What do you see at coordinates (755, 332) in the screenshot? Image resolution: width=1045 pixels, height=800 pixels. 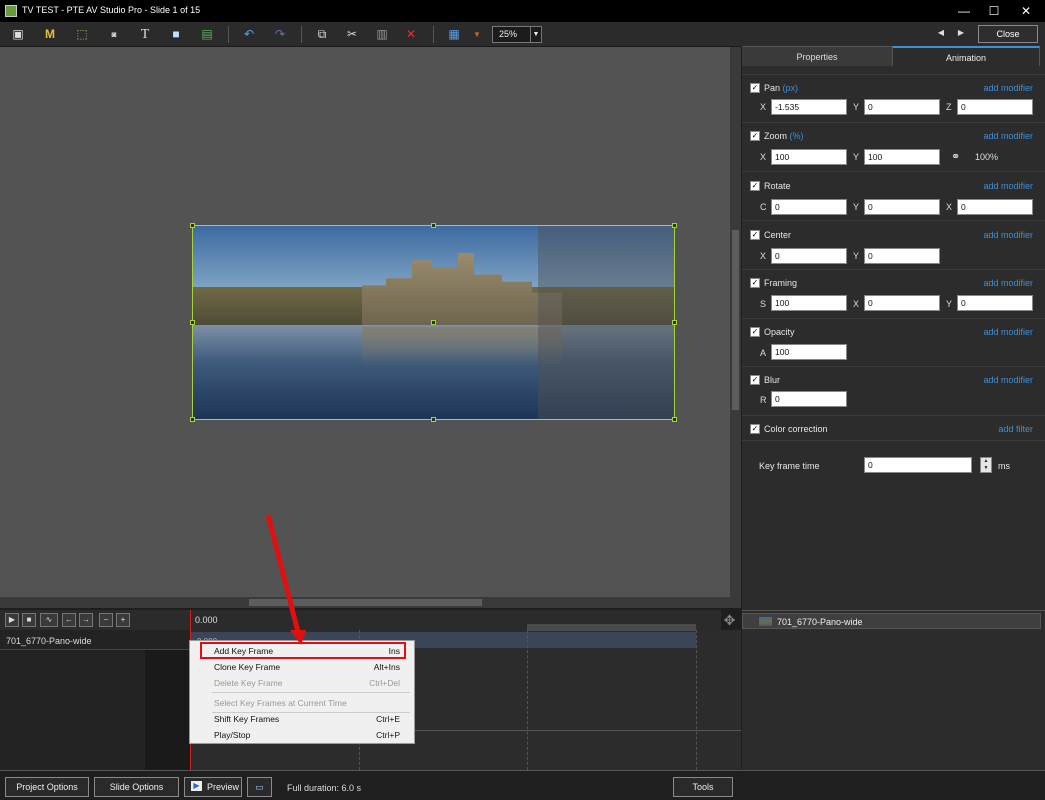 I see `opacity-checkbox: ✓` at bounding box center [755, 332].